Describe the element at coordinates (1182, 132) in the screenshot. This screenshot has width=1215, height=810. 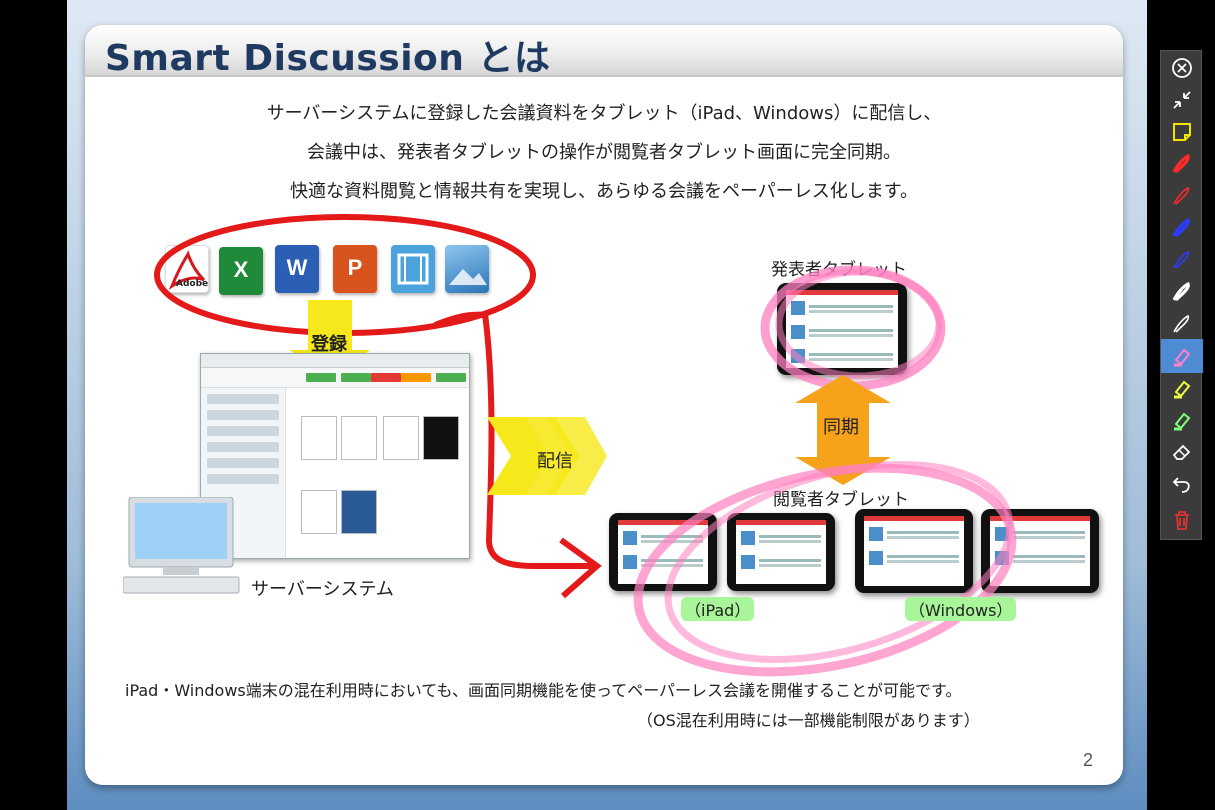
I see `sticky-note-icon` at that location.